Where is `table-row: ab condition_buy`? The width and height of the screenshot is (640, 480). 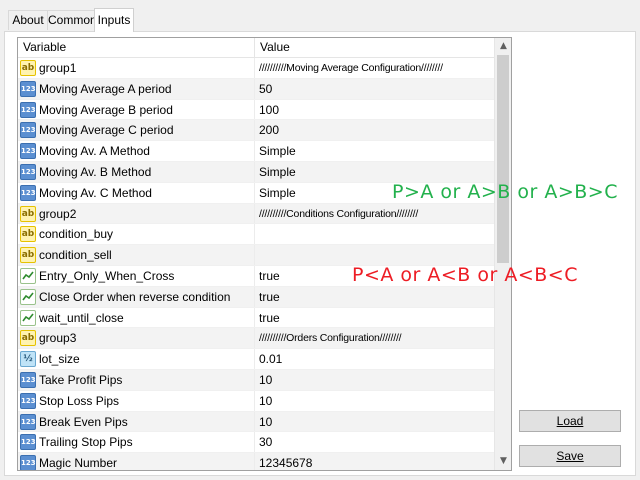 table-row: ab condition_buy is located at coordinates (256, 235).